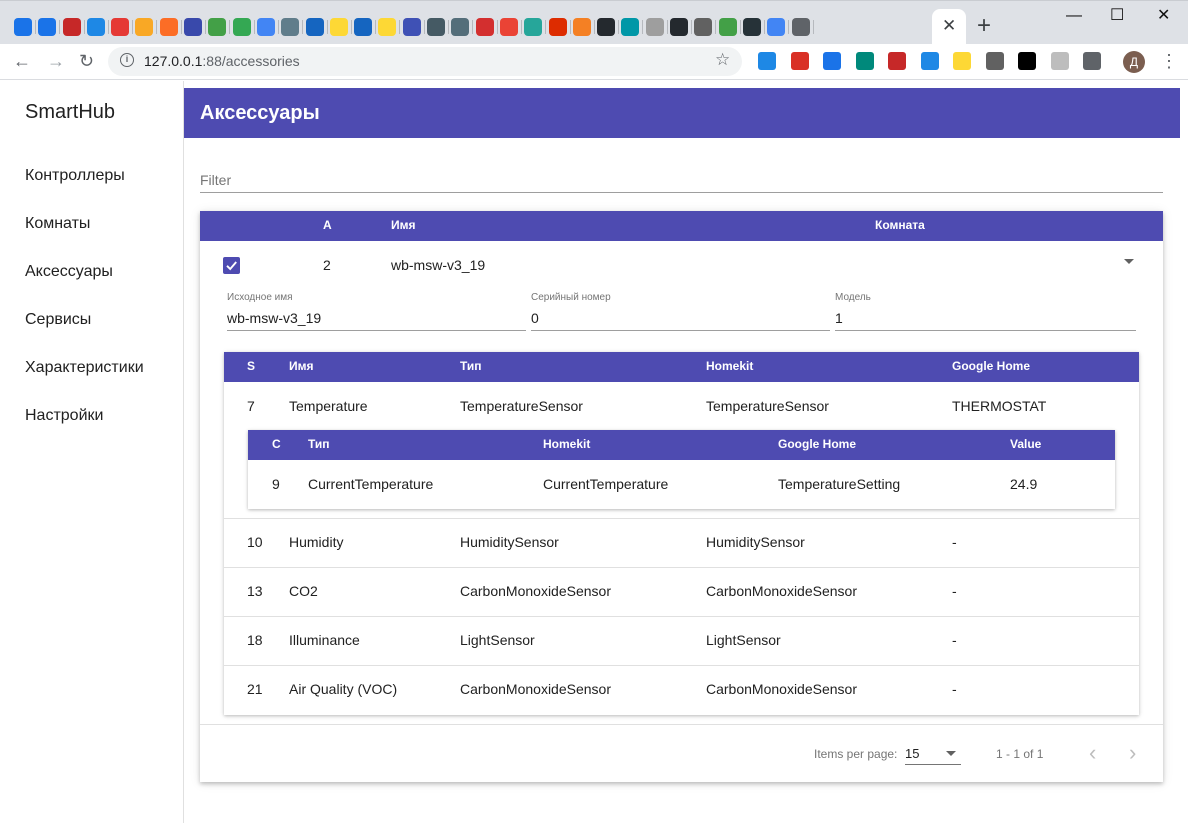  What do you see at coordinates (327, 225) in the screenshot?
I see `col-a: A` at bounding box center [327, 225].